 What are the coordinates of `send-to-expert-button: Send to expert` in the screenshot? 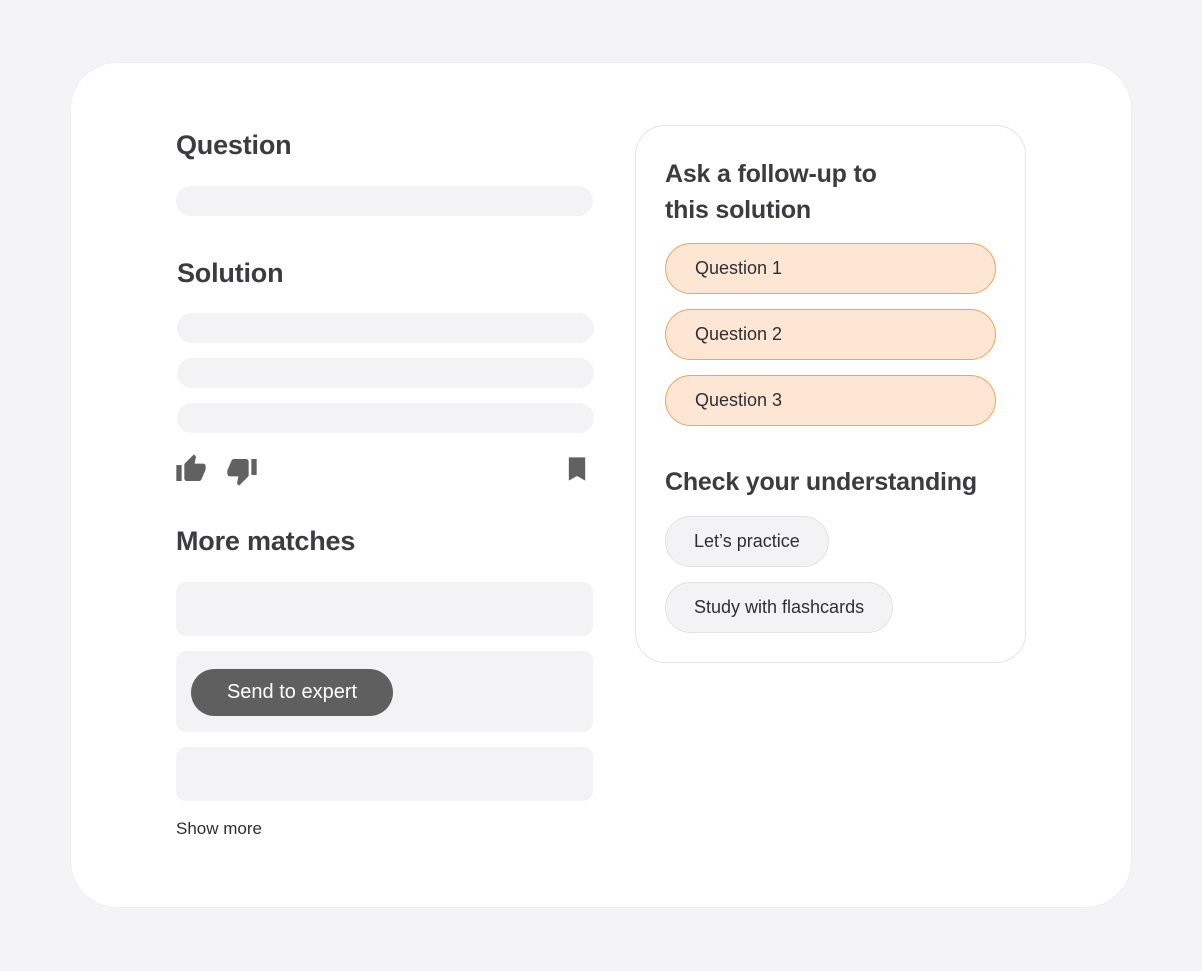 It's located at (292, 692).